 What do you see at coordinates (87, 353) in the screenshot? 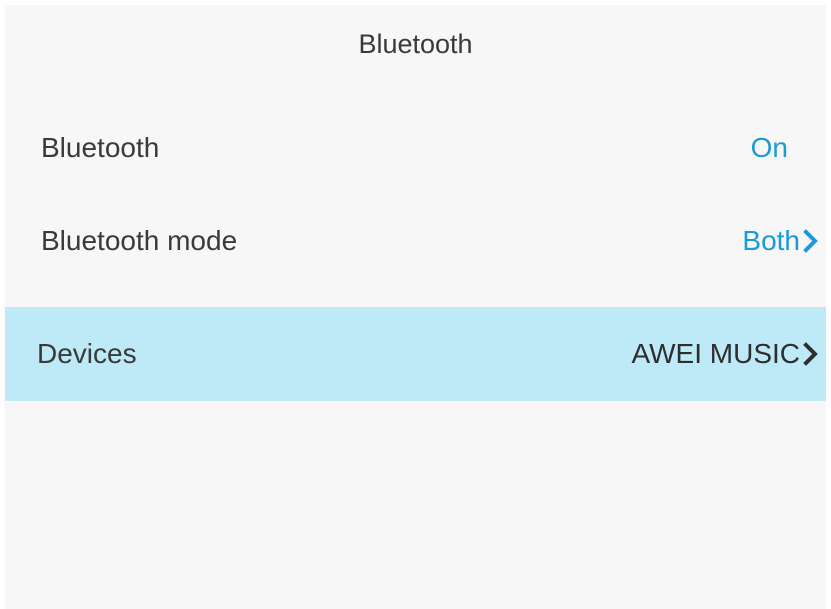
I see `devices-label: Devices` at bounding box center [87, 353].